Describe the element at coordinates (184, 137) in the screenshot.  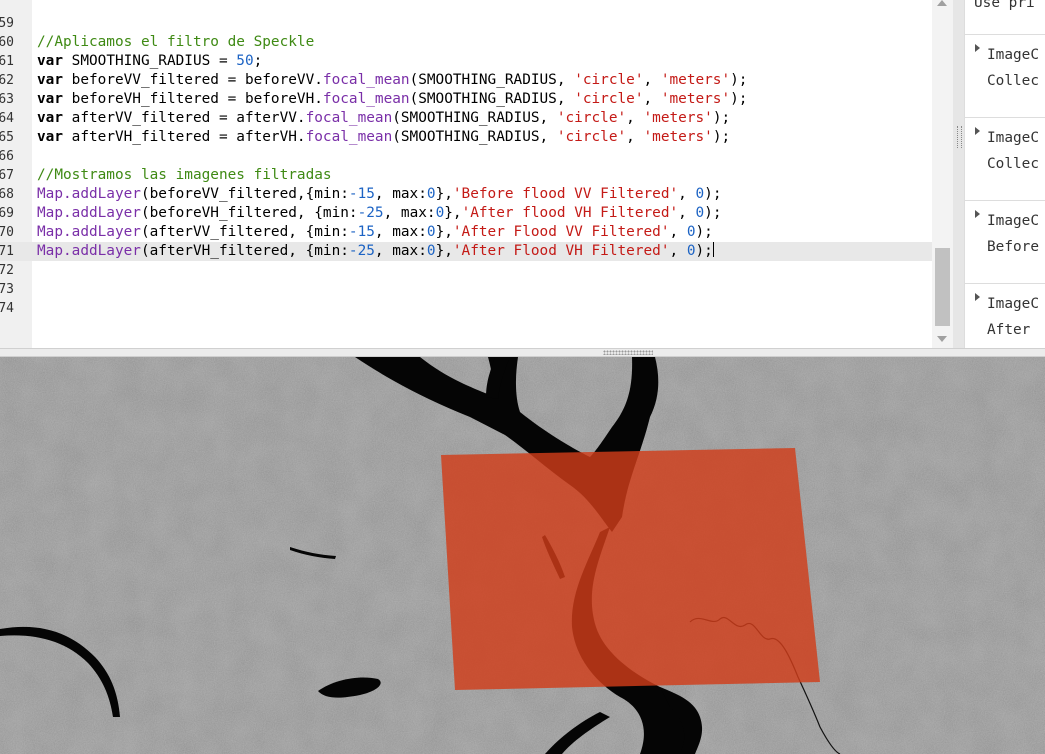
I see `code-token: afterVH_filtered = afterVH.` at that location.